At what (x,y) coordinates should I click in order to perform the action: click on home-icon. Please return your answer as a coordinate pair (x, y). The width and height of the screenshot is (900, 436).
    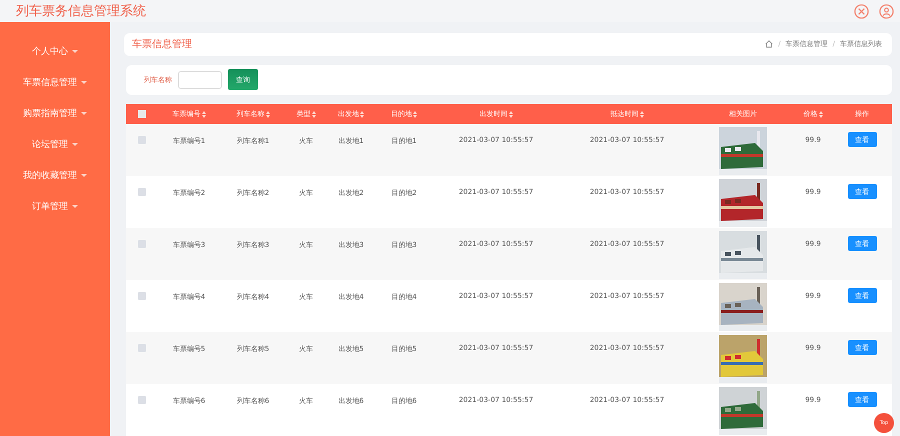
    Looking at the image, I should click on (769, 44).